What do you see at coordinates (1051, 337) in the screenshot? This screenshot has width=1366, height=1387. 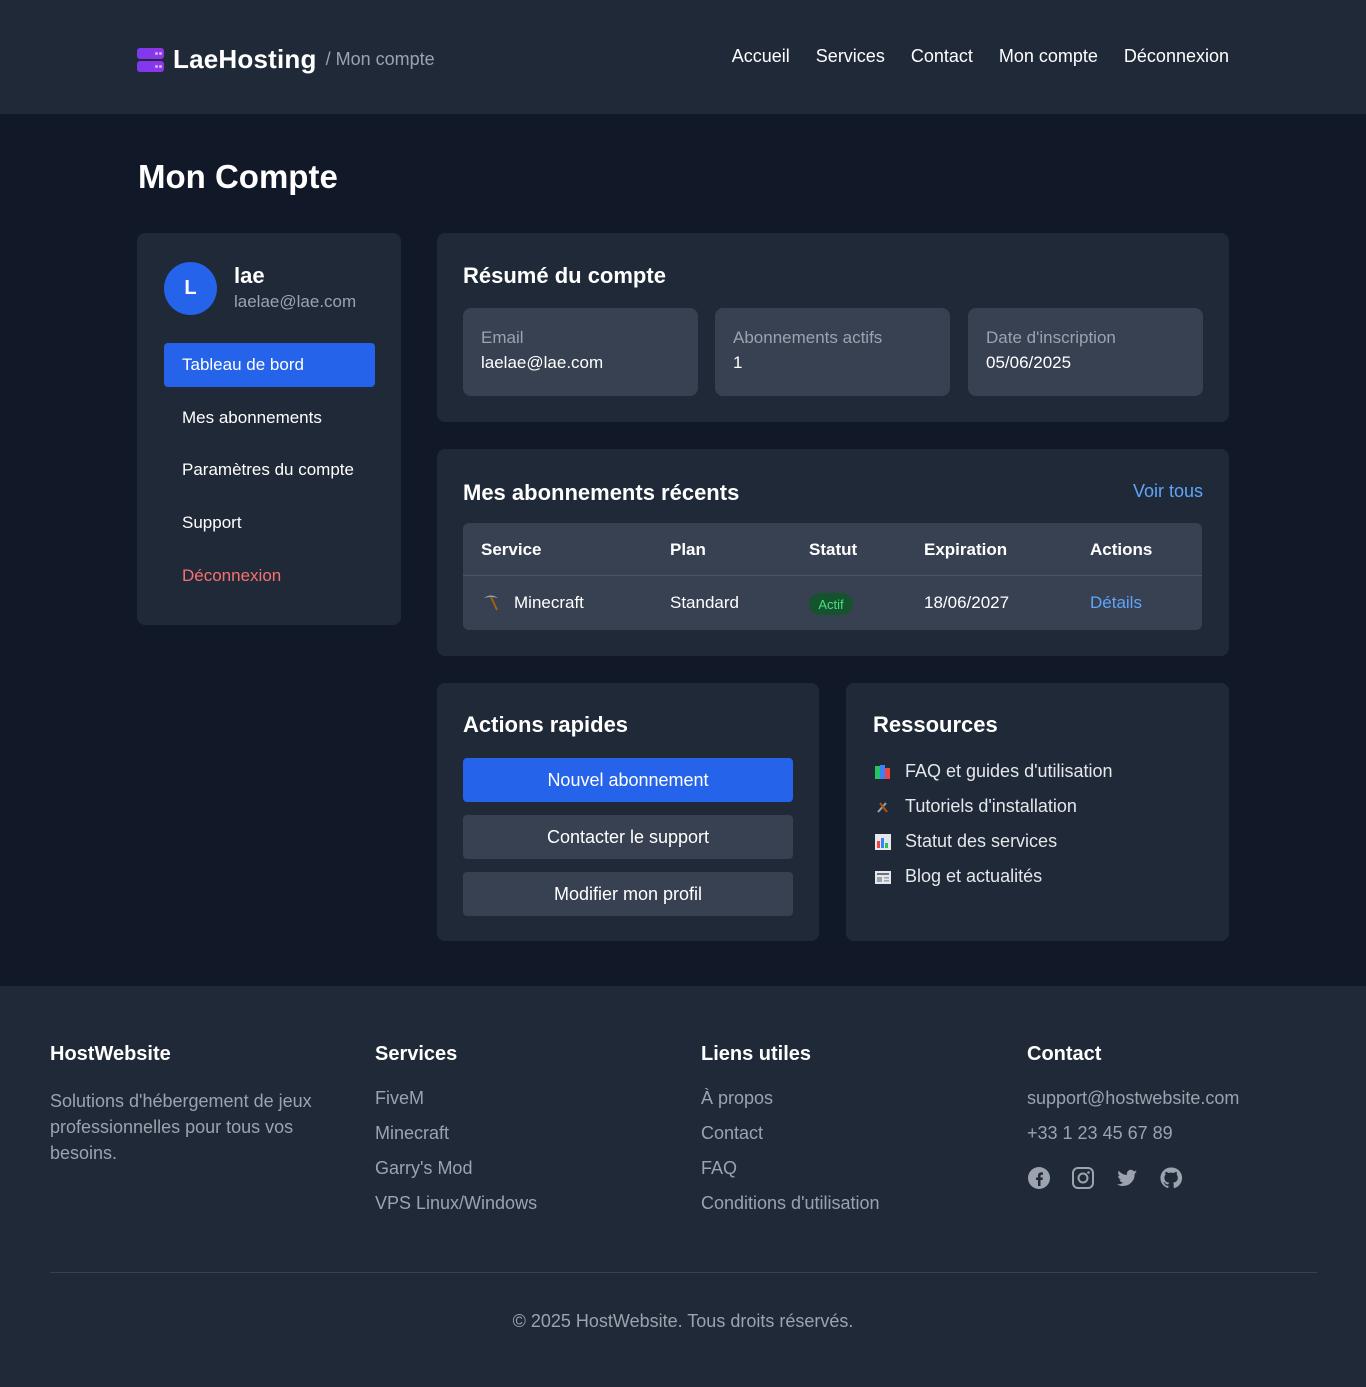 I see `stat-label: Date d'inscription` at bounding box center [1051, 337].